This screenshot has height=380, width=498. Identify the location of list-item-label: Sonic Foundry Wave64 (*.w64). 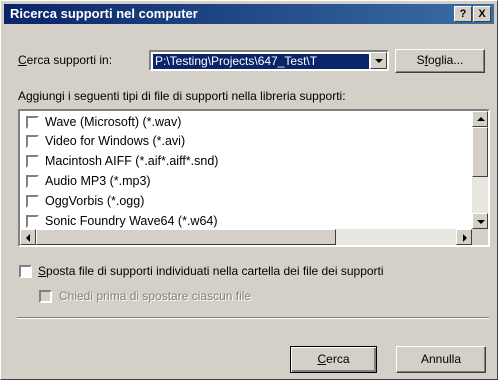
(131, 221).